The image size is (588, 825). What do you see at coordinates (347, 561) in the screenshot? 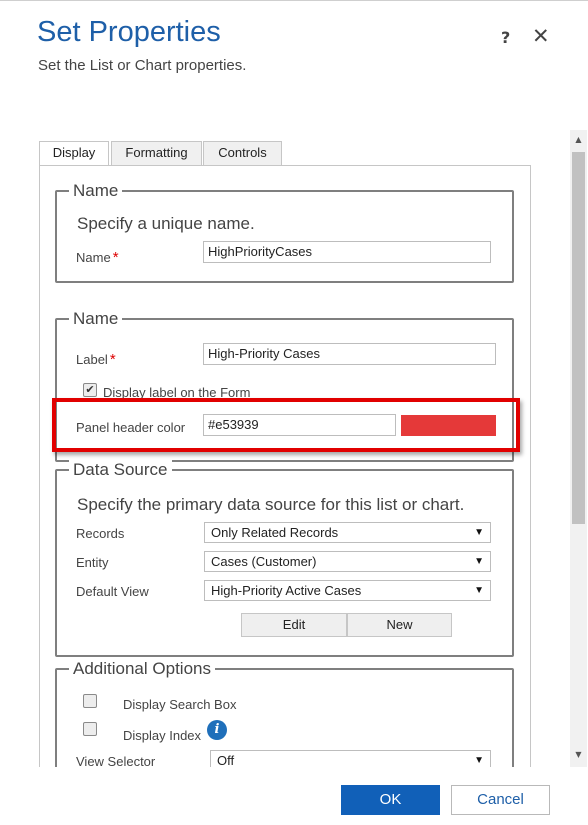
I see `entity-select: Cases (Customer) ▼` at bounding box center [347, 561].